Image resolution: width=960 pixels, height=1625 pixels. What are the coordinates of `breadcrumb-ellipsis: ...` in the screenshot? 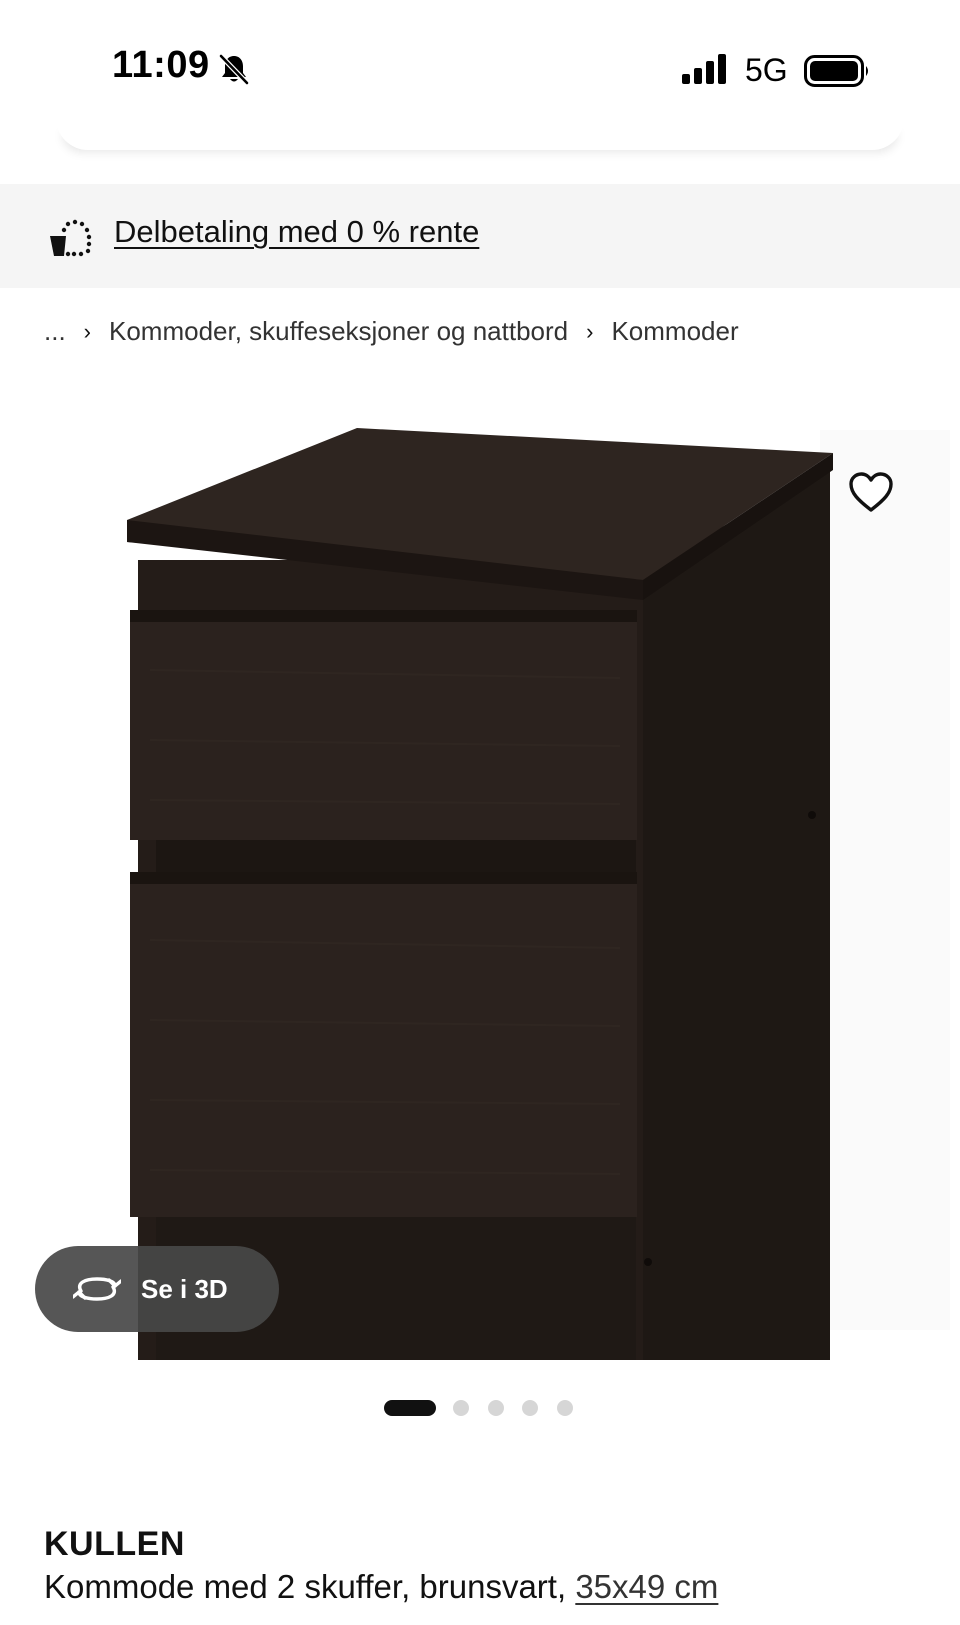 It's located at (55, 331).